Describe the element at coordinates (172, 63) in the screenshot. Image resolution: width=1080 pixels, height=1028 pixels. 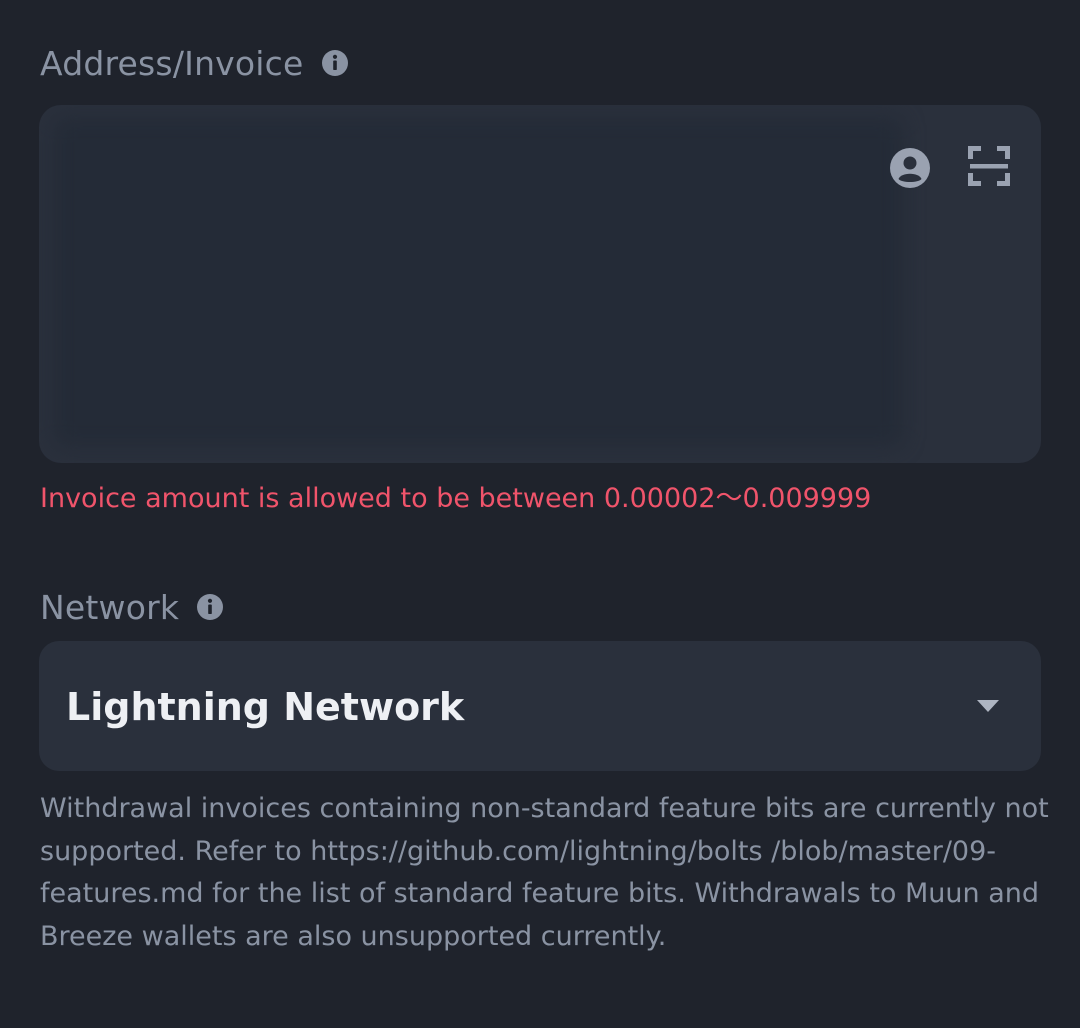
I see `address-label: Address/Invoice` at that location.